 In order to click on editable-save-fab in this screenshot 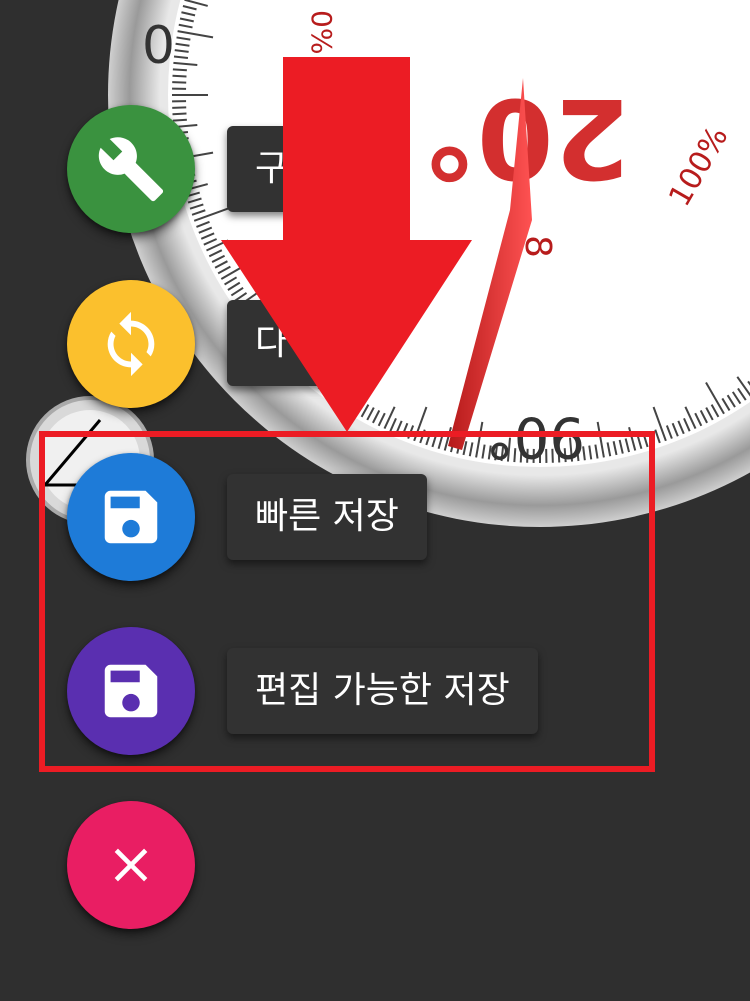, I will do `click(131, 691)`.